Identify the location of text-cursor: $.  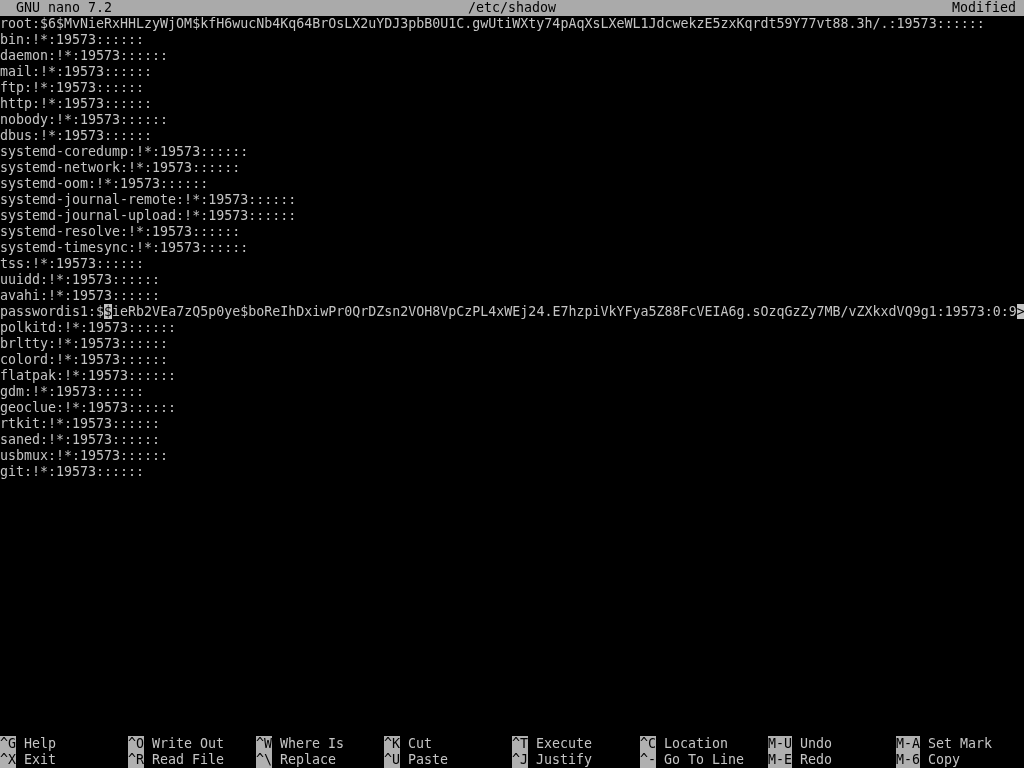
(108, 311).